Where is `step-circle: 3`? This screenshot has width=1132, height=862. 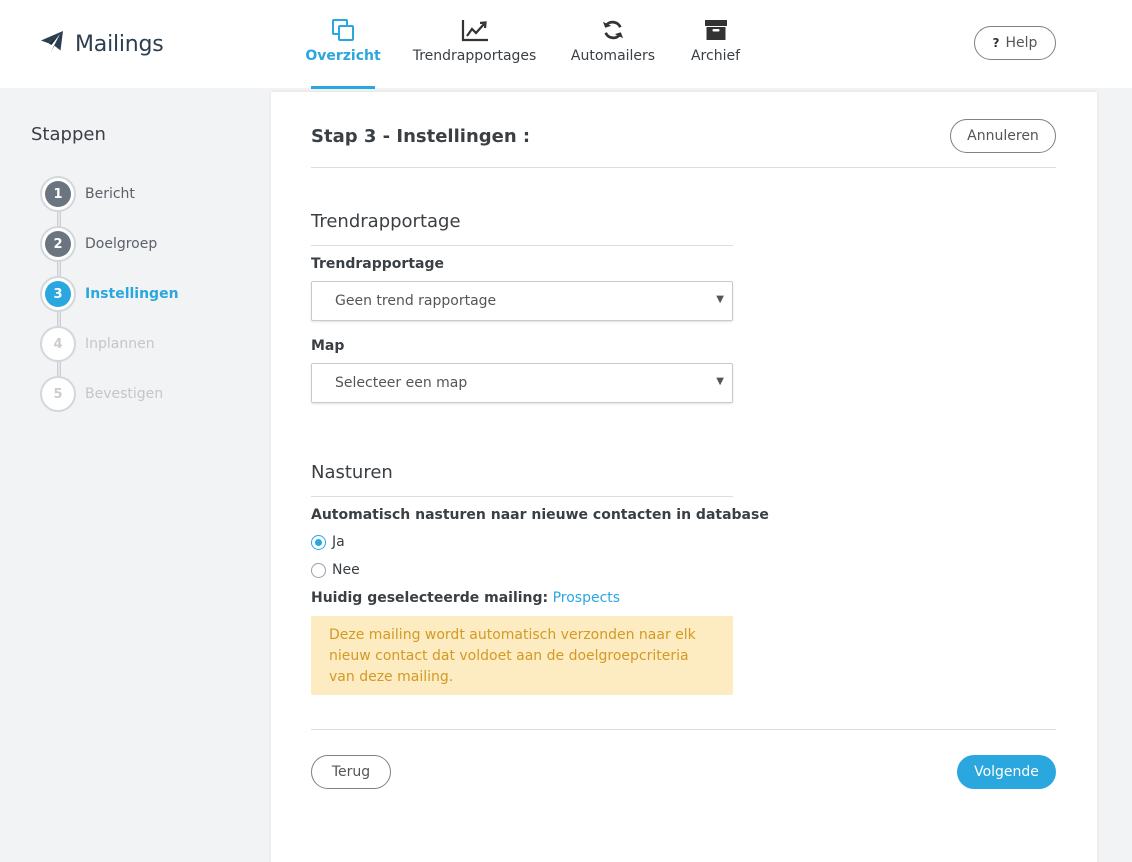 step-circle: 3 is located at coordinates (58, 294).